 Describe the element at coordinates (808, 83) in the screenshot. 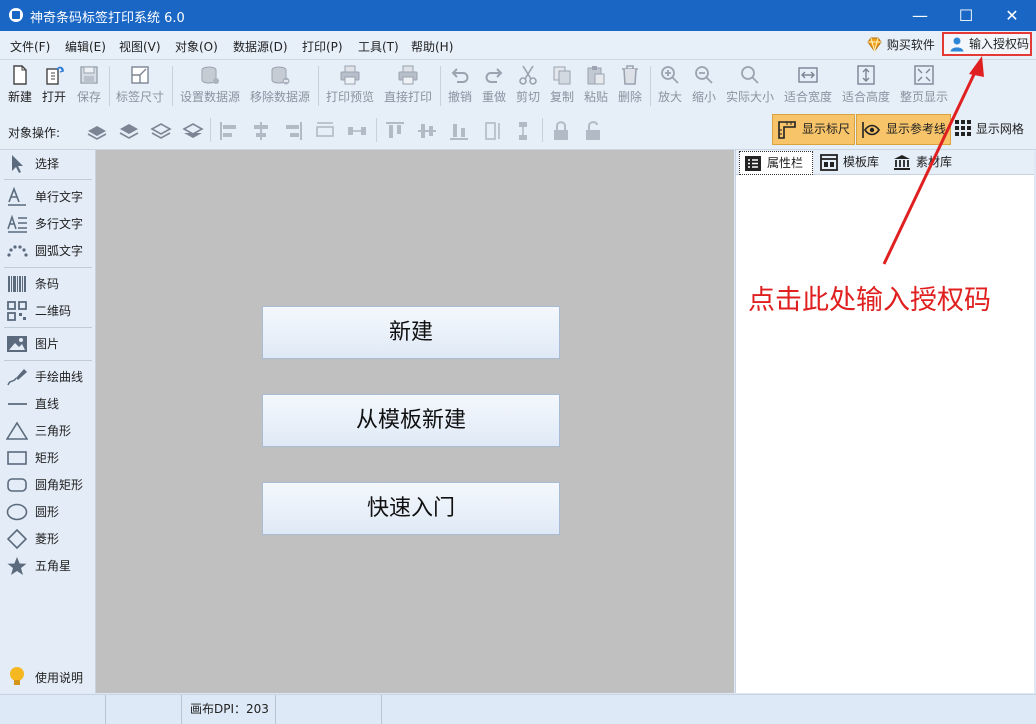

I see `fit-width-button: 适合宽度` at that location.